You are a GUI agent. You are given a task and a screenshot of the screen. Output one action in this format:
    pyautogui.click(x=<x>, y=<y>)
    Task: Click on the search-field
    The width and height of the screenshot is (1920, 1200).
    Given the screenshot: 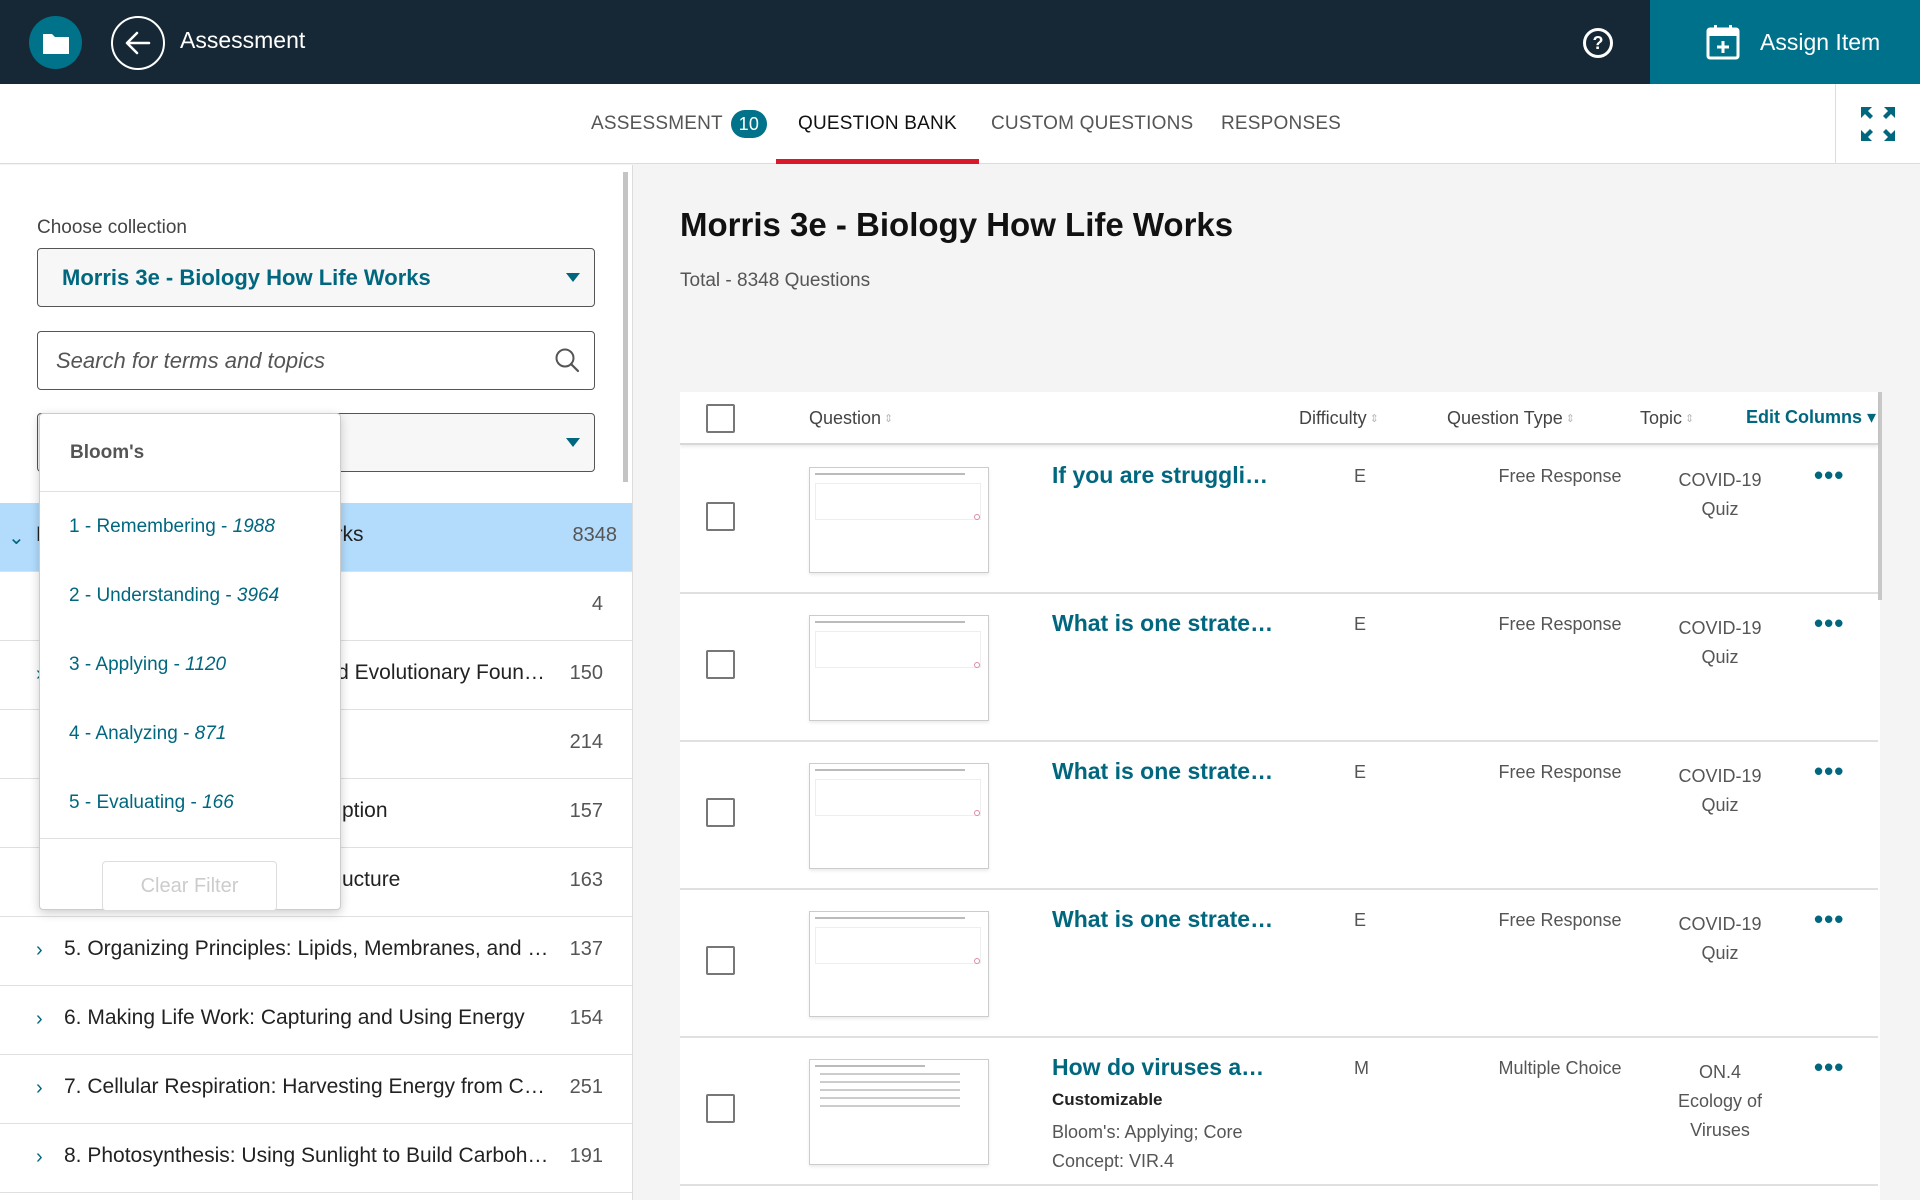 What is the action you would take?
    pyautogui.click(x=316, y=360)
    